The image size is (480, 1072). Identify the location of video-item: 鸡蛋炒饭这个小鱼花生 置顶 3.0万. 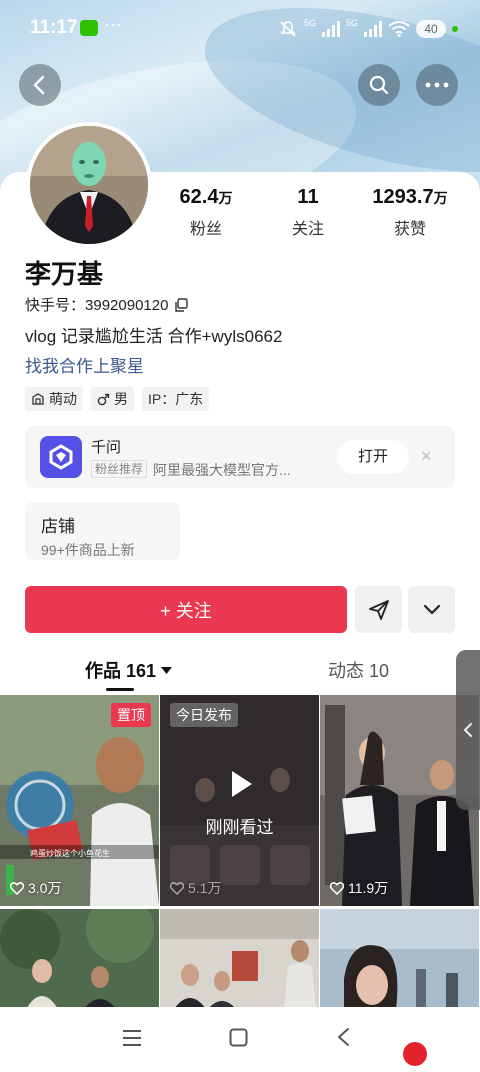
(79, 800).